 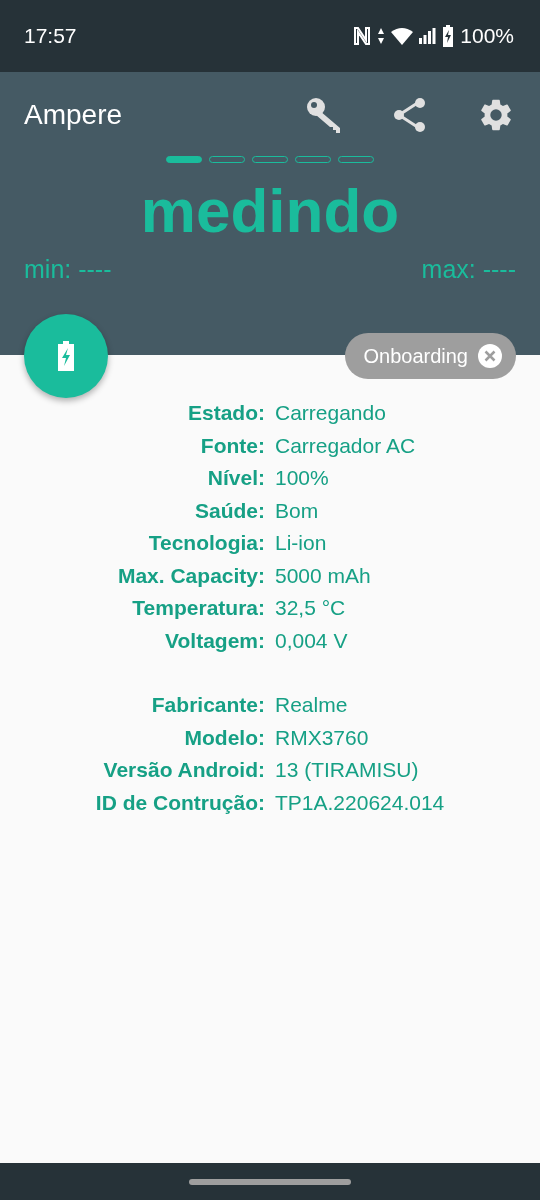 I want to click on signal-icon, so click(x=428, y=36).